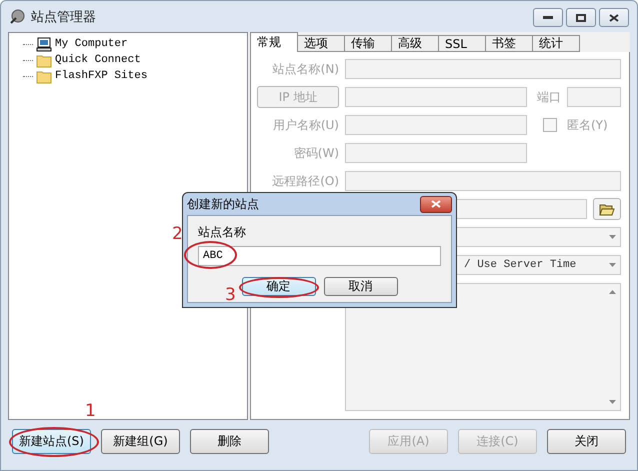 This screenshot has width=638, height=471. What do you see at coordinates (44, 44) in the screenshot?
I see `computer-icon` at bounding box center [44, 44].